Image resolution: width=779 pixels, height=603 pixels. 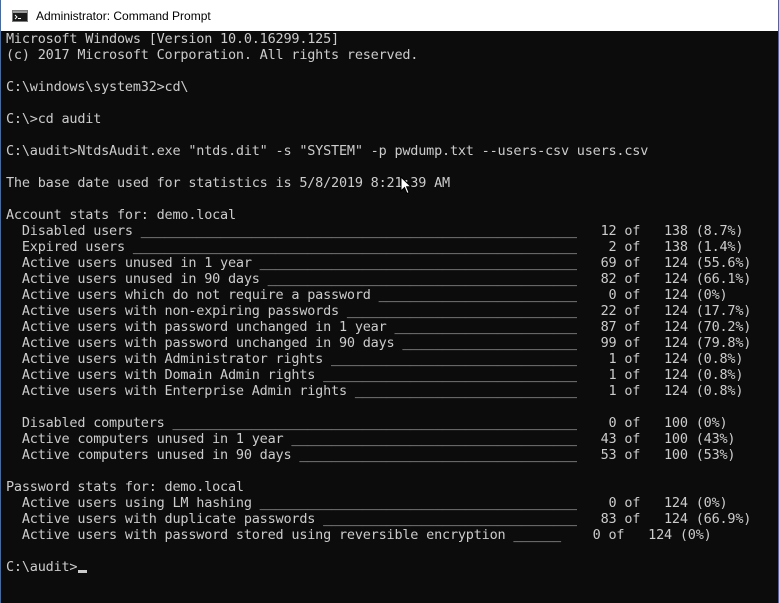 What do you see at coordinates (54, 119) in the screenshot?
I see `console-line: C:\>cd audit` at bounding box center [54, 119].